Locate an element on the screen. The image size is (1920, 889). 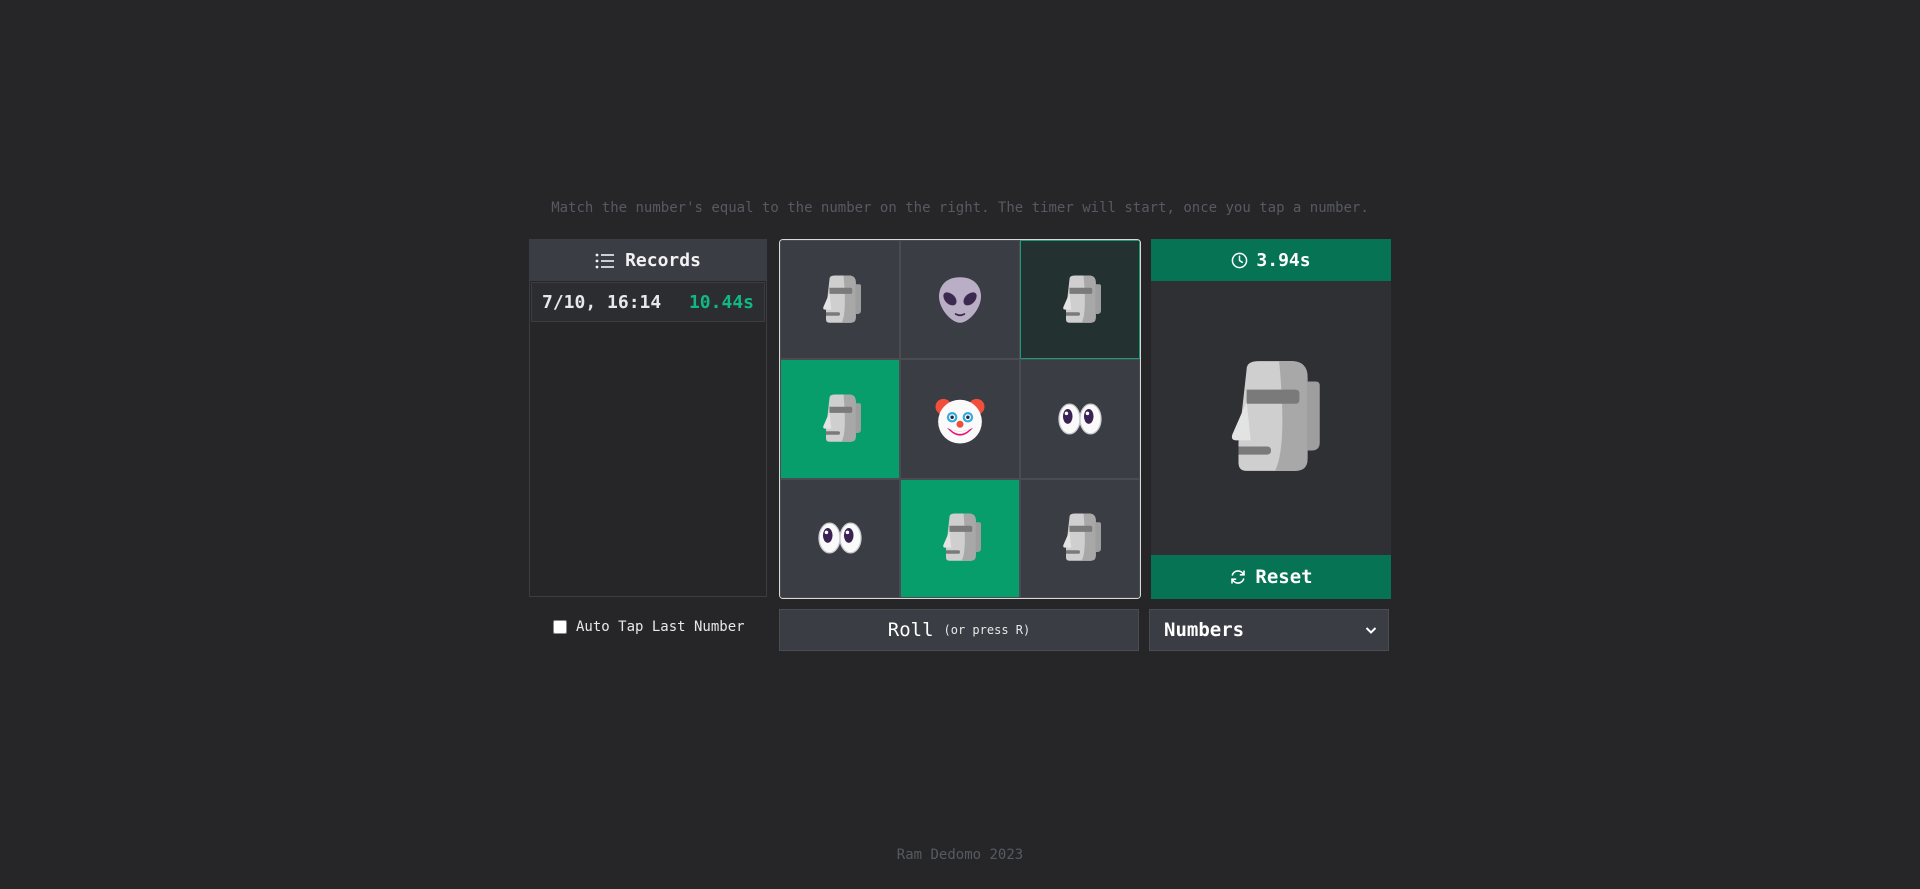
record-row: 7/10, 16:14 10.44s is located at coordinates (648, 302).